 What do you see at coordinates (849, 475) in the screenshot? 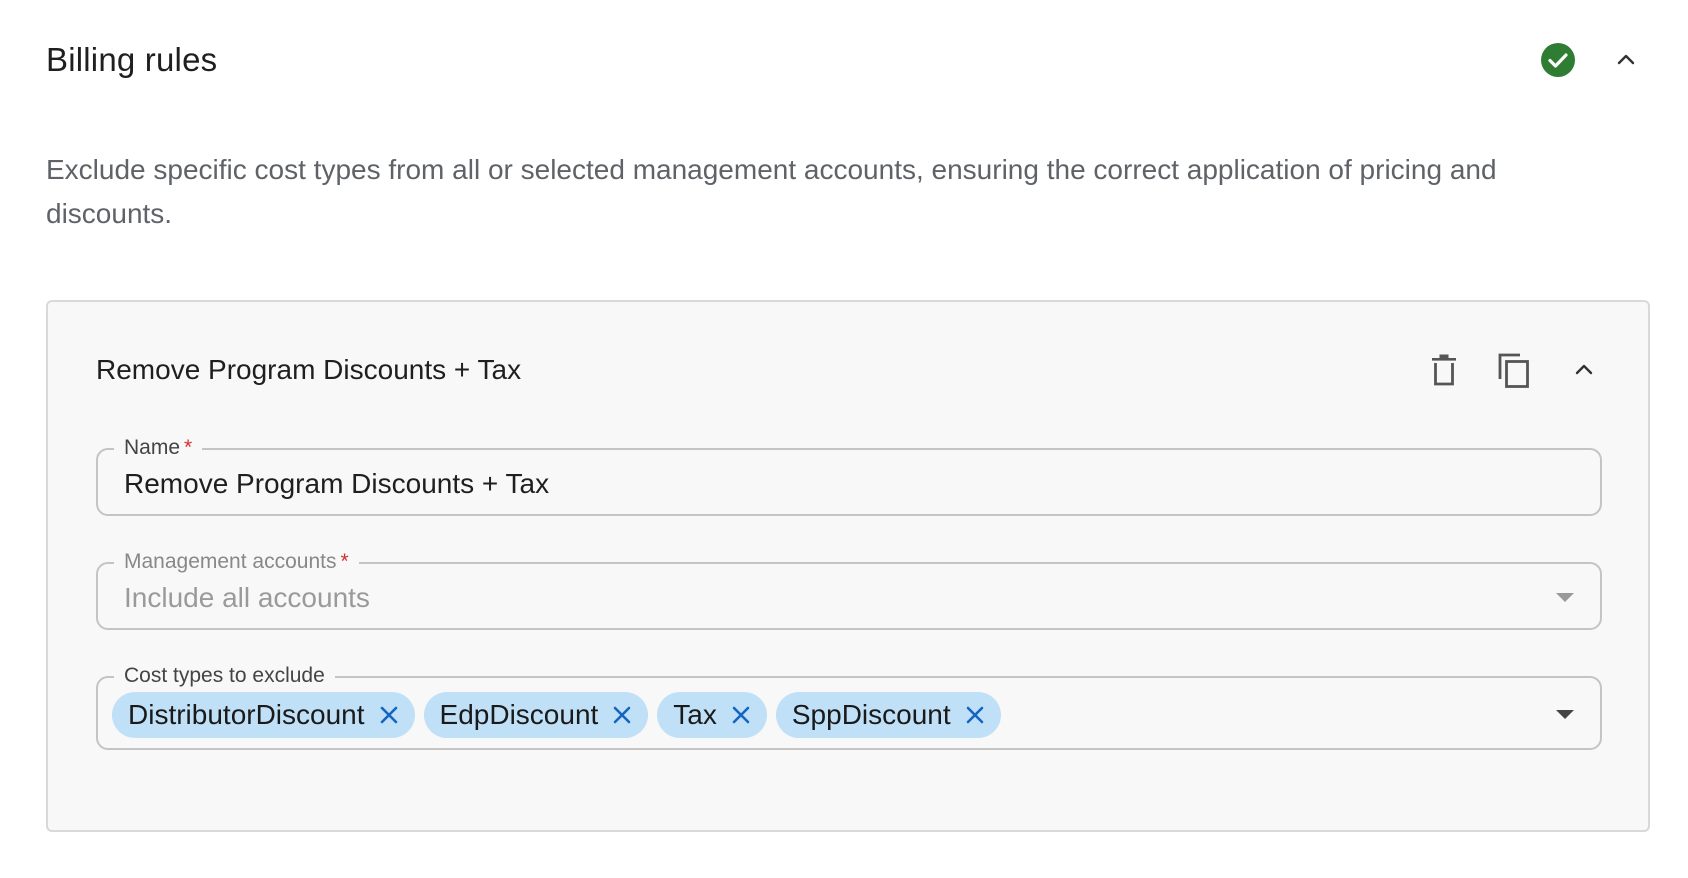
I see `name-field: Name * Remove Program Discounts + Tax` at bounding box center [849, 475].